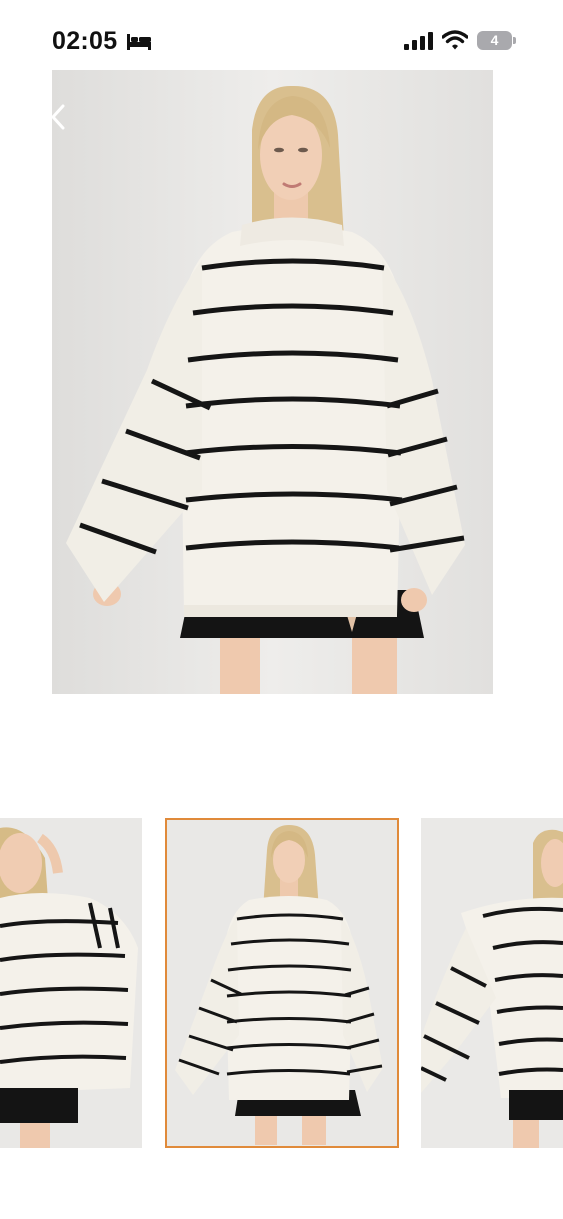 Image resolution: width=563 pixels, height=1219 pixels. What do you see at coordinates (139, 42) in the screenshot?
I see `bed-icon` at bounding box center [139, 42].